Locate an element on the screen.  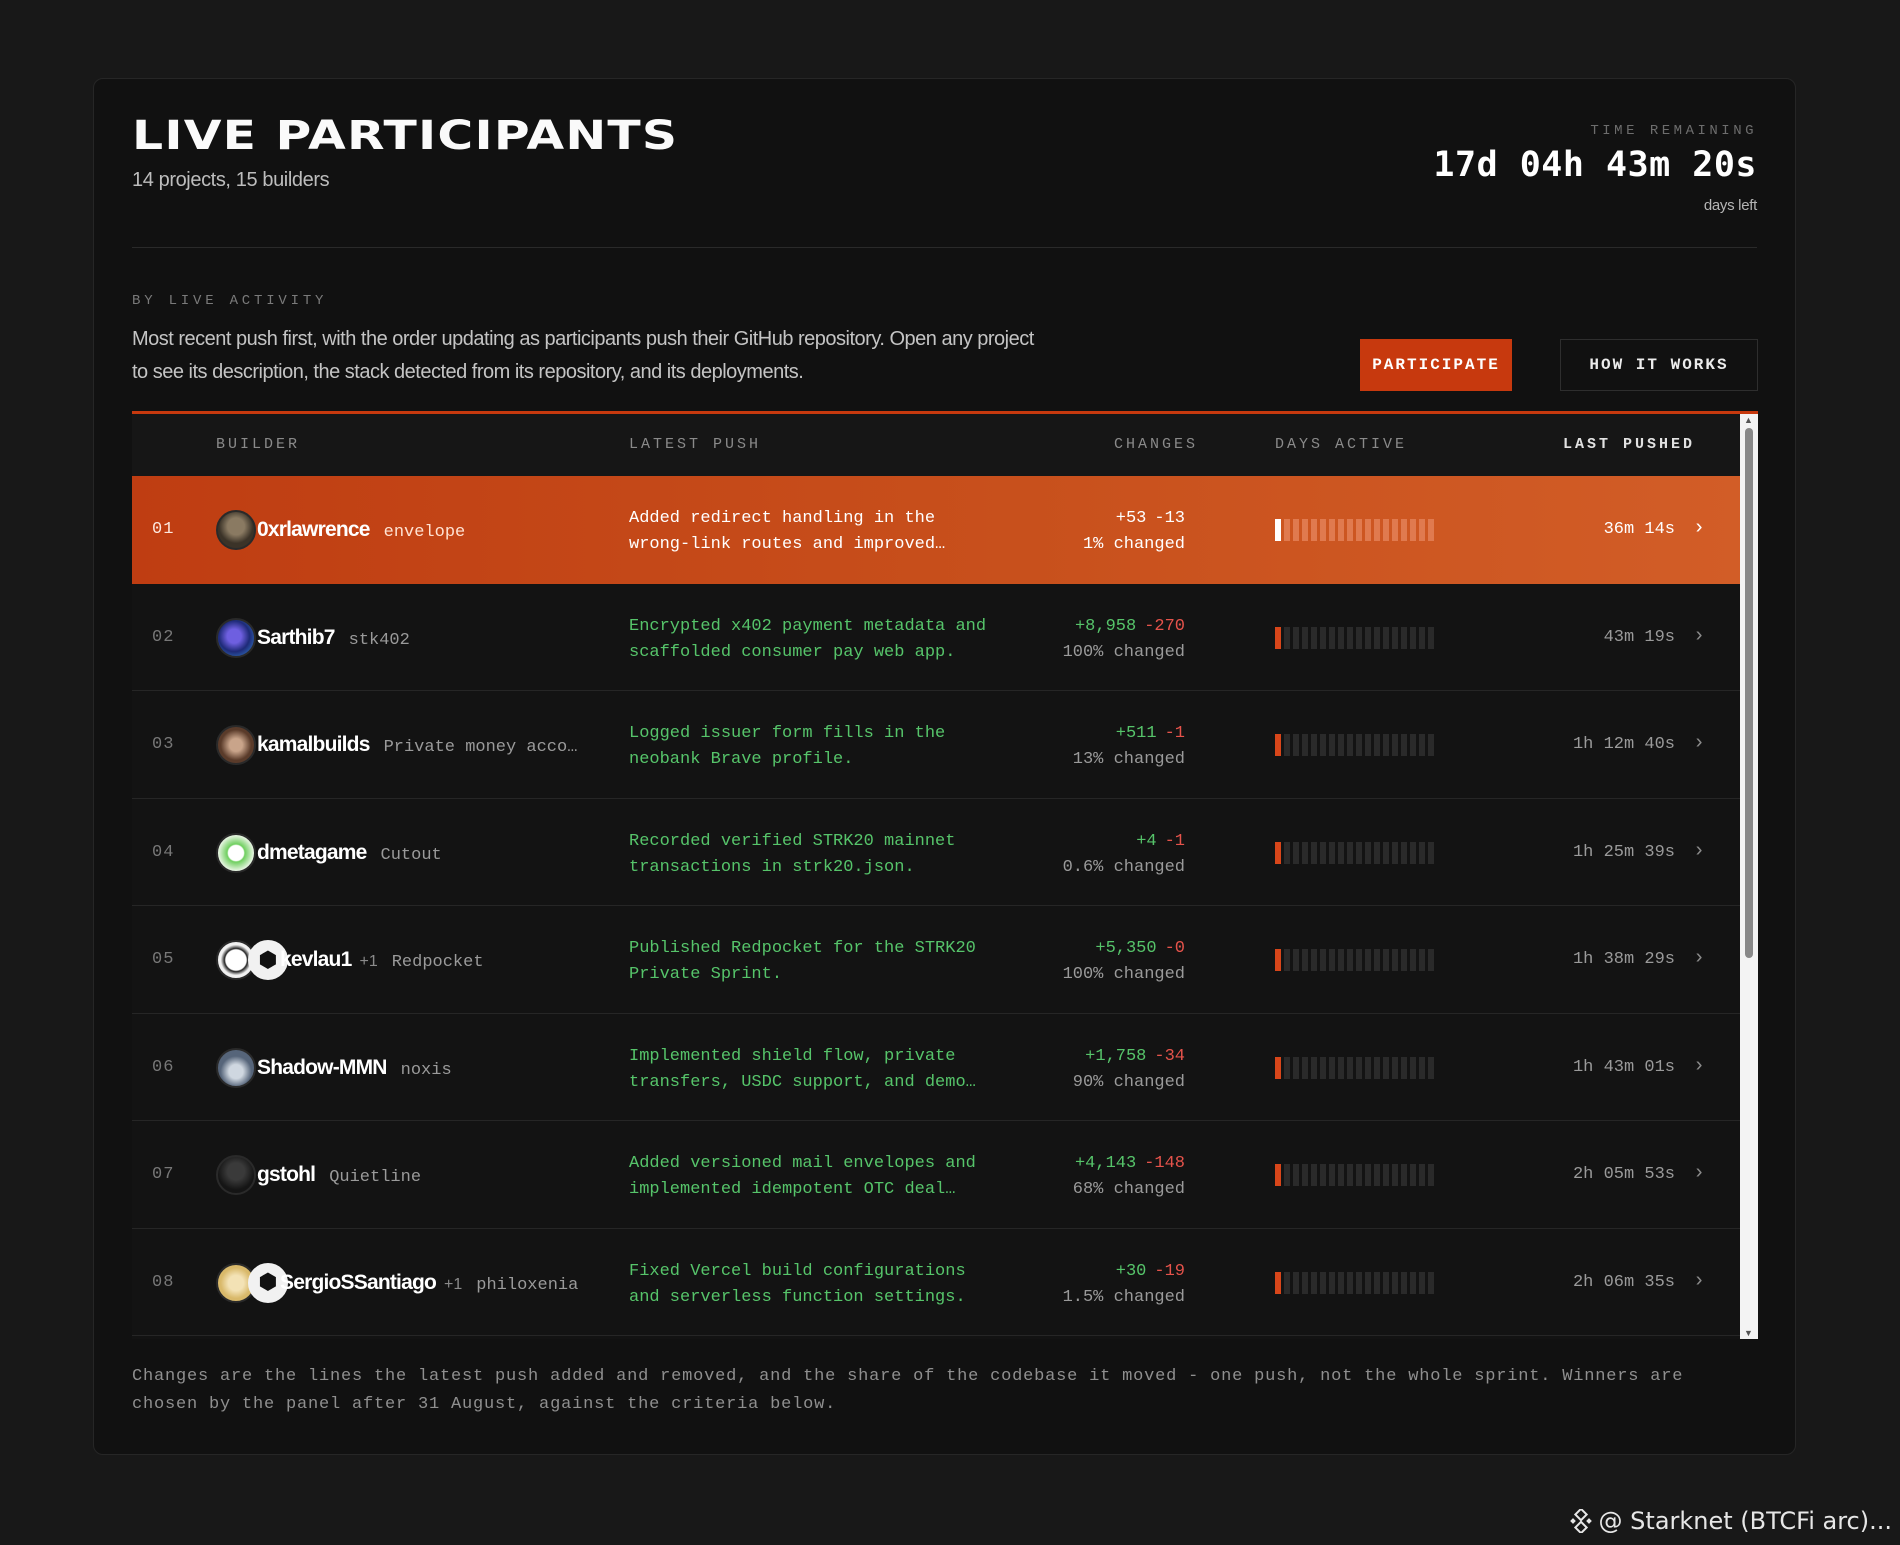
project-name: envelope is located at coordinates (425, 532).